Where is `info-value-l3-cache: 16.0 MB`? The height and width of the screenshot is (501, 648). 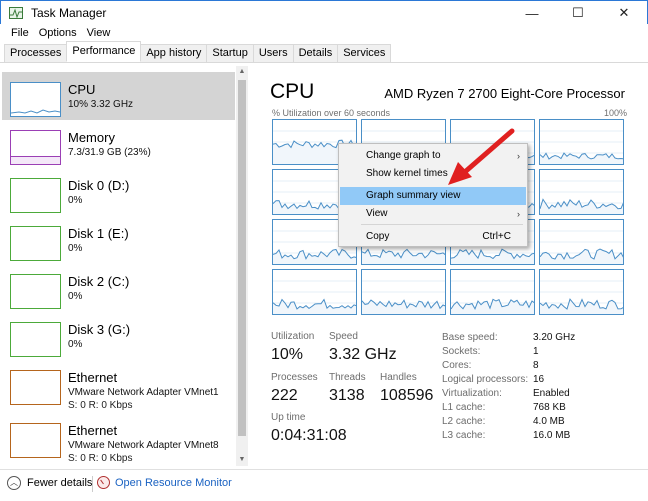
info-value-l3-cache: 16.0 MB is located at coordinates (552, 435).